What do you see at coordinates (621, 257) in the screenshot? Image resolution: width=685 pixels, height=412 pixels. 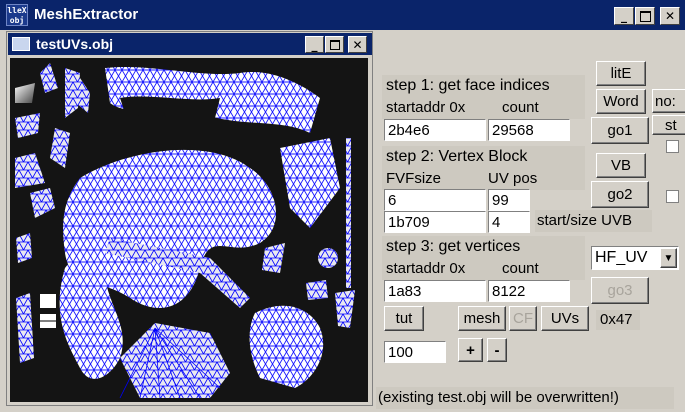 I see `uv-format-value: HF_UV` at bounding box center [621, 257].